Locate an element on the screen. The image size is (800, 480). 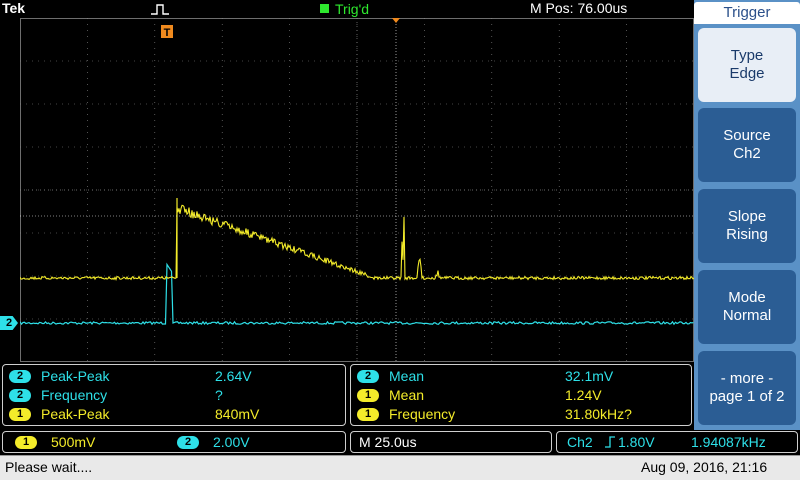
menu-more-value: page 1 of 2 is located at coordinates (747, 396).